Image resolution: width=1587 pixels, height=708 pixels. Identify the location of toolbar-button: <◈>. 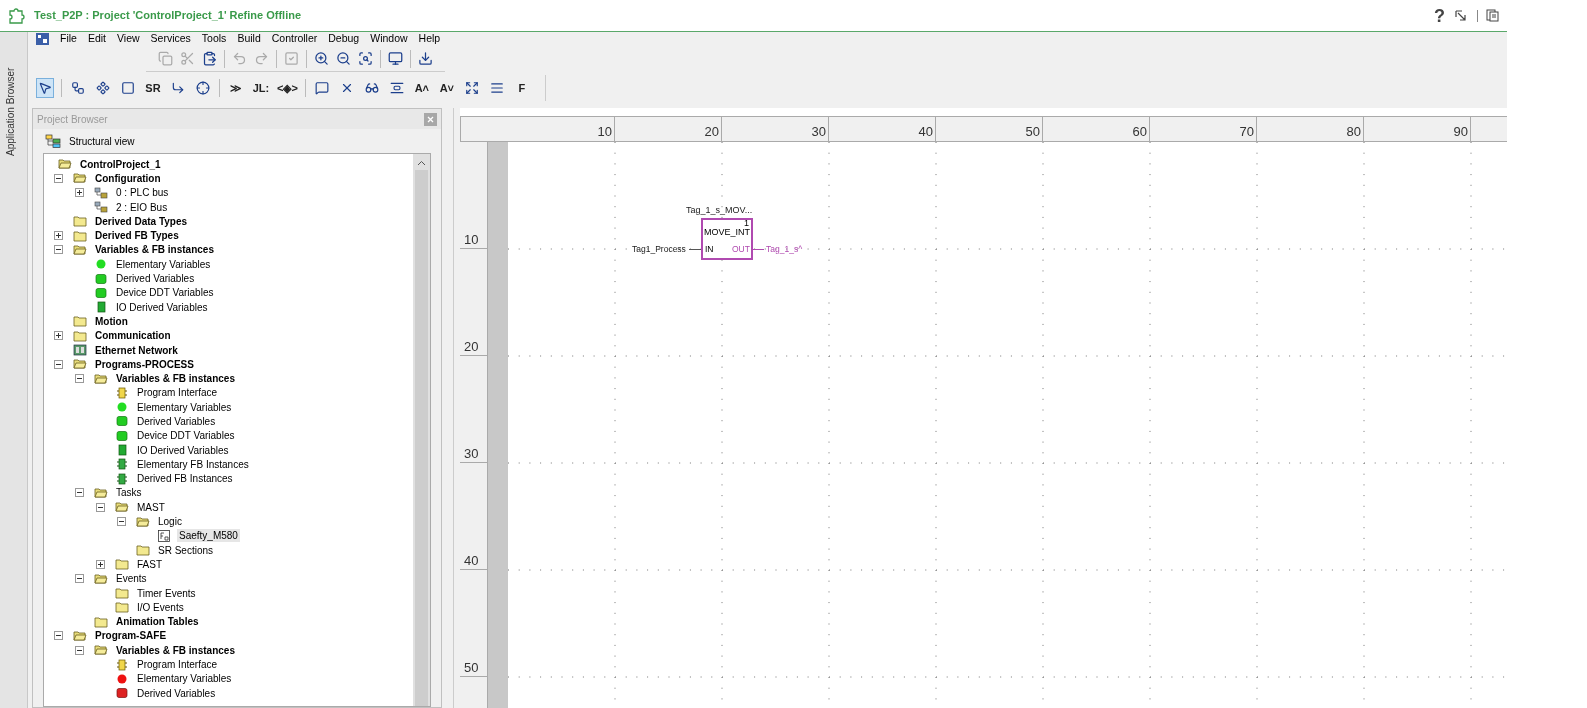
(287, 88).